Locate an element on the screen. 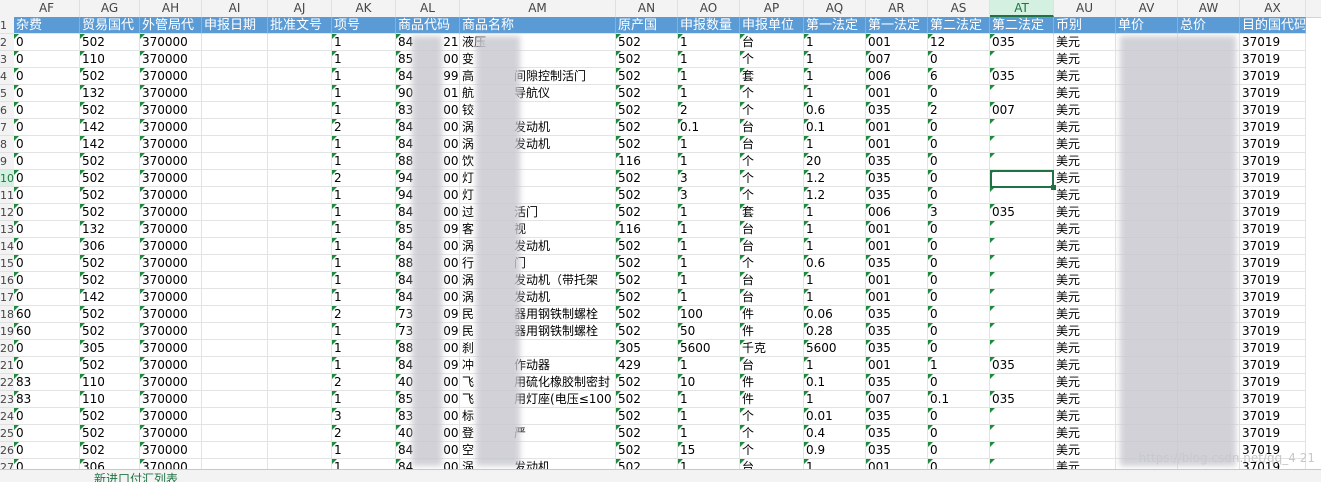  column-header-af: AF is located at coordinates (47, 8).